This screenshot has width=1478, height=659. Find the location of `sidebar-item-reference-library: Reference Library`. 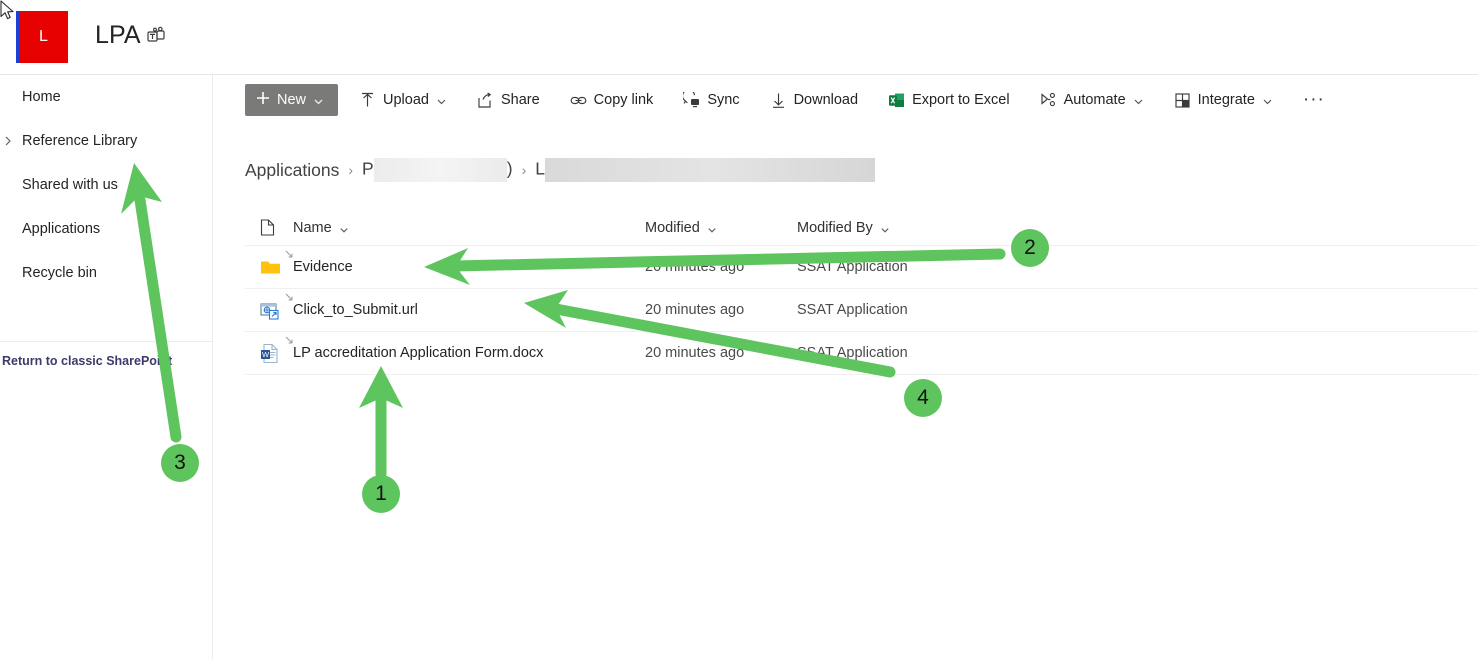

sidebar-item-reference-library: Reference Library is located at coordinates (106, 141).